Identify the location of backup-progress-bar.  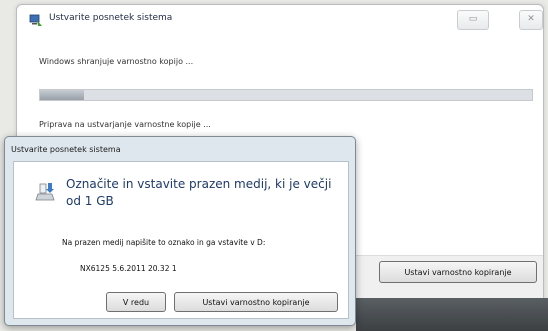
(286, 95).